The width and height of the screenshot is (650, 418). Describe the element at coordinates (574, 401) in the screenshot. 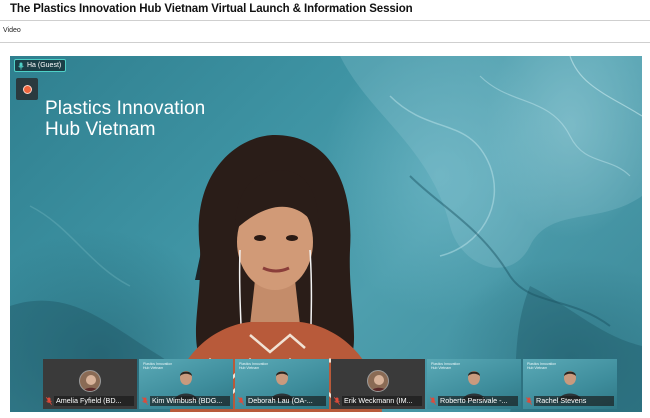

I see `participant-name: Rachel Stevens` at that location.